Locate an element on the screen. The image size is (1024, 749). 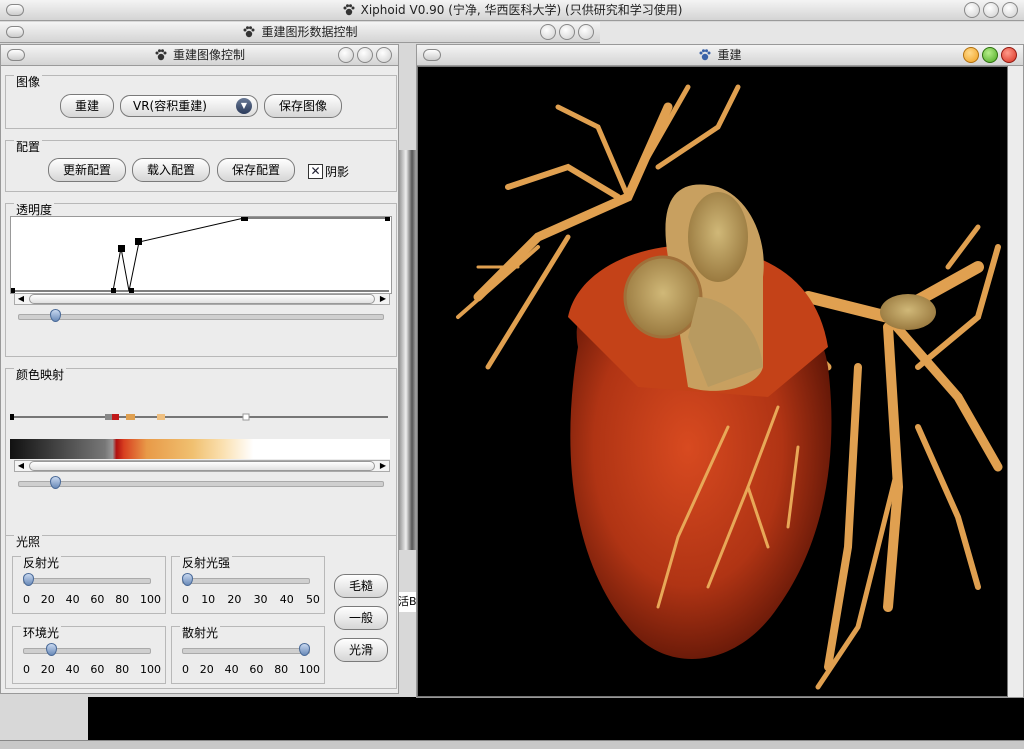
opacity-range-slider is located at coordinates (201, 316).